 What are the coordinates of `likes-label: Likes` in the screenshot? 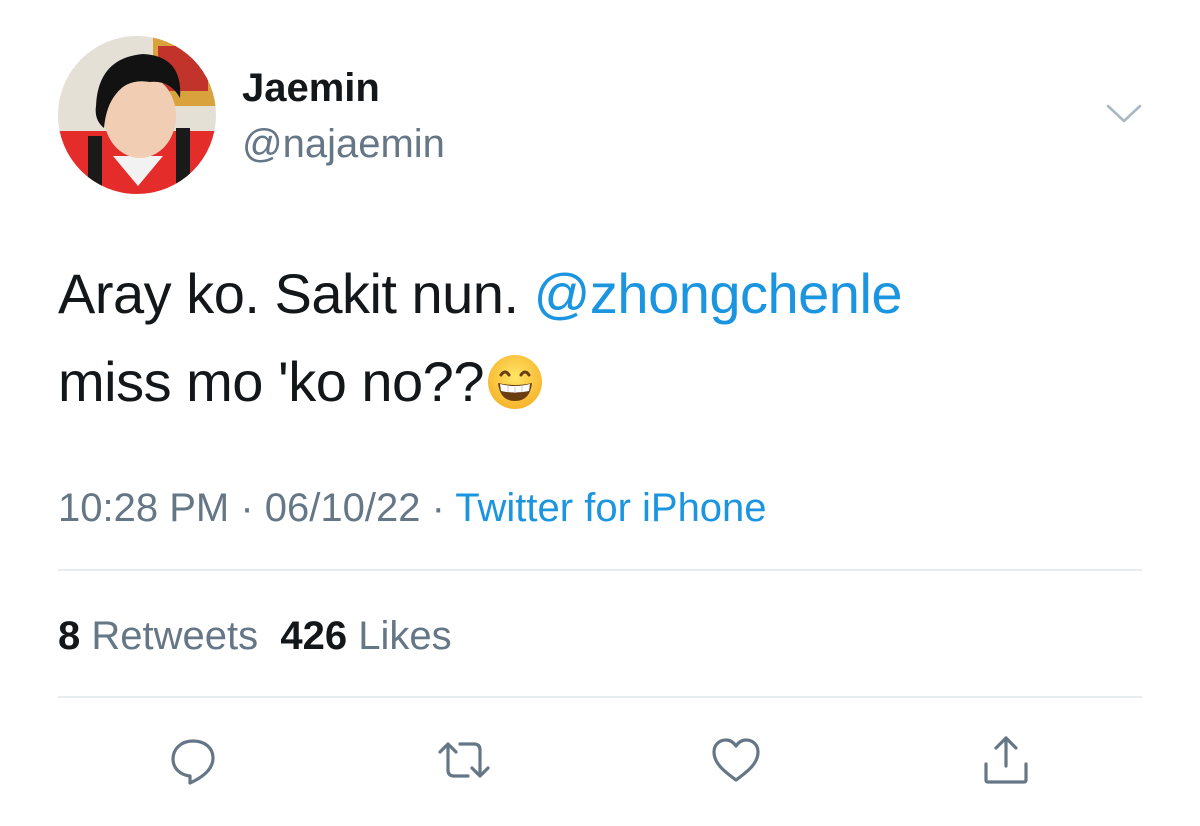 It's located at (405, 636).